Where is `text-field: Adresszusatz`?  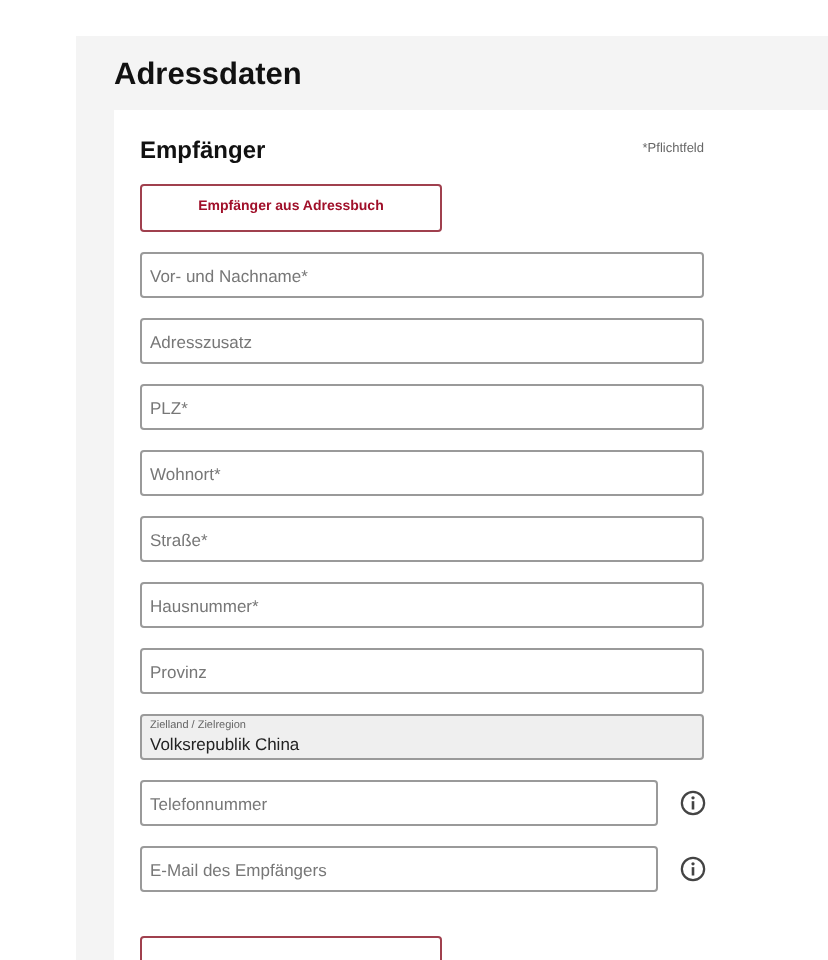 text-field: Adresszusatz is located at coordinates (422, 341).